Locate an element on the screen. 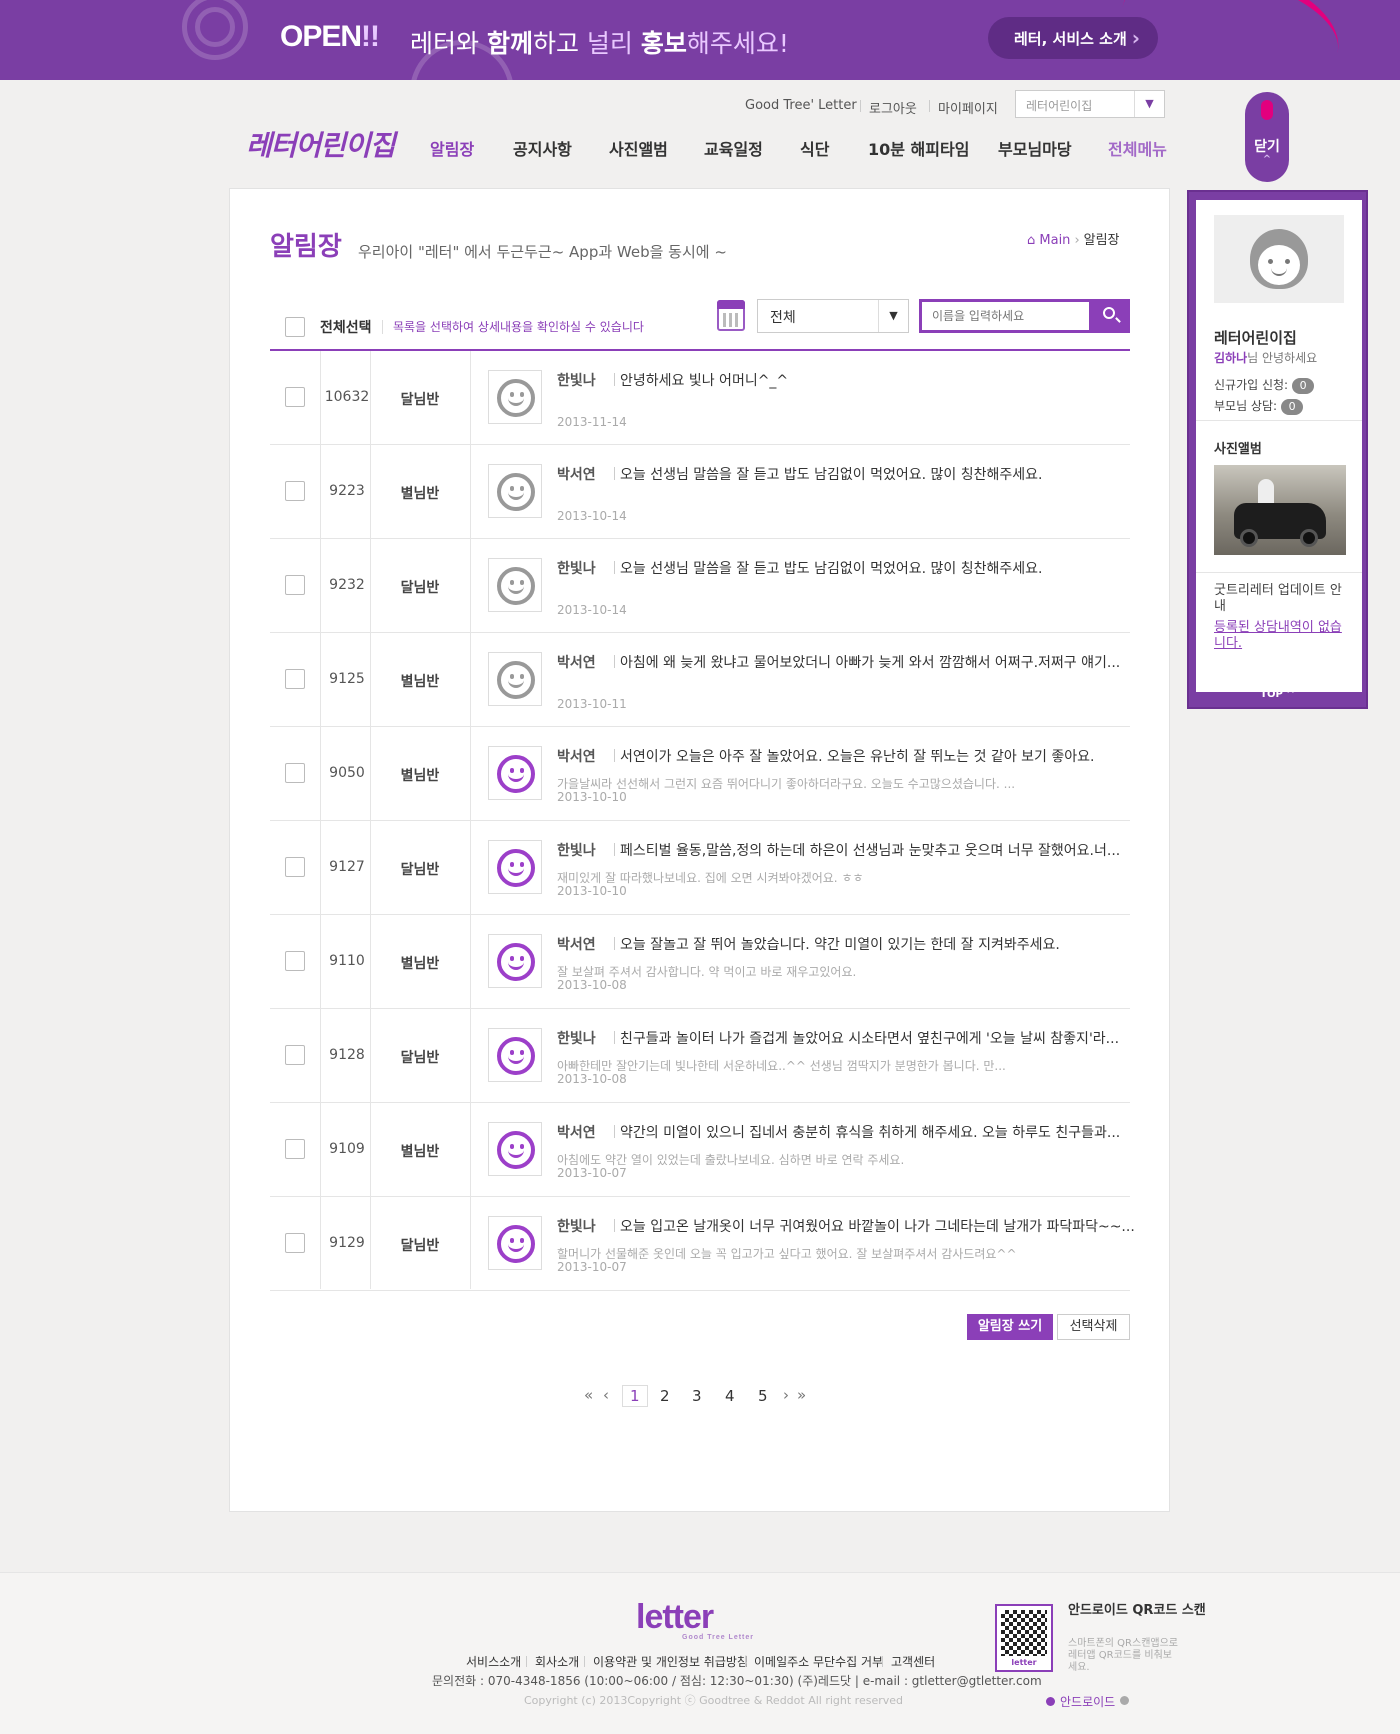  row-title: 안녕하세요 빛나 어머니^_^ is located at coordinates (704, 380).